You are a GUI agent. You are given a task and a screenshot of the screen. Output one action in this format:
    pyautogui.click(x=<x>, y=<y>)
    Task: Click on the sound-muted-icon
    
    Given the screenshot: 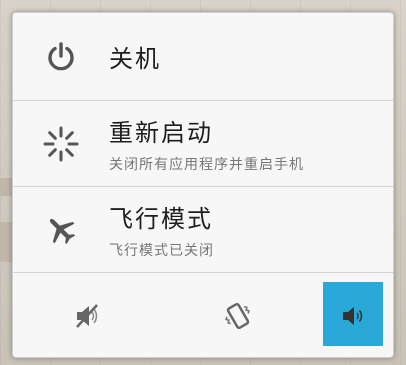 What is the action you would take?
    pyautogui.click(x=87, y=316)
    